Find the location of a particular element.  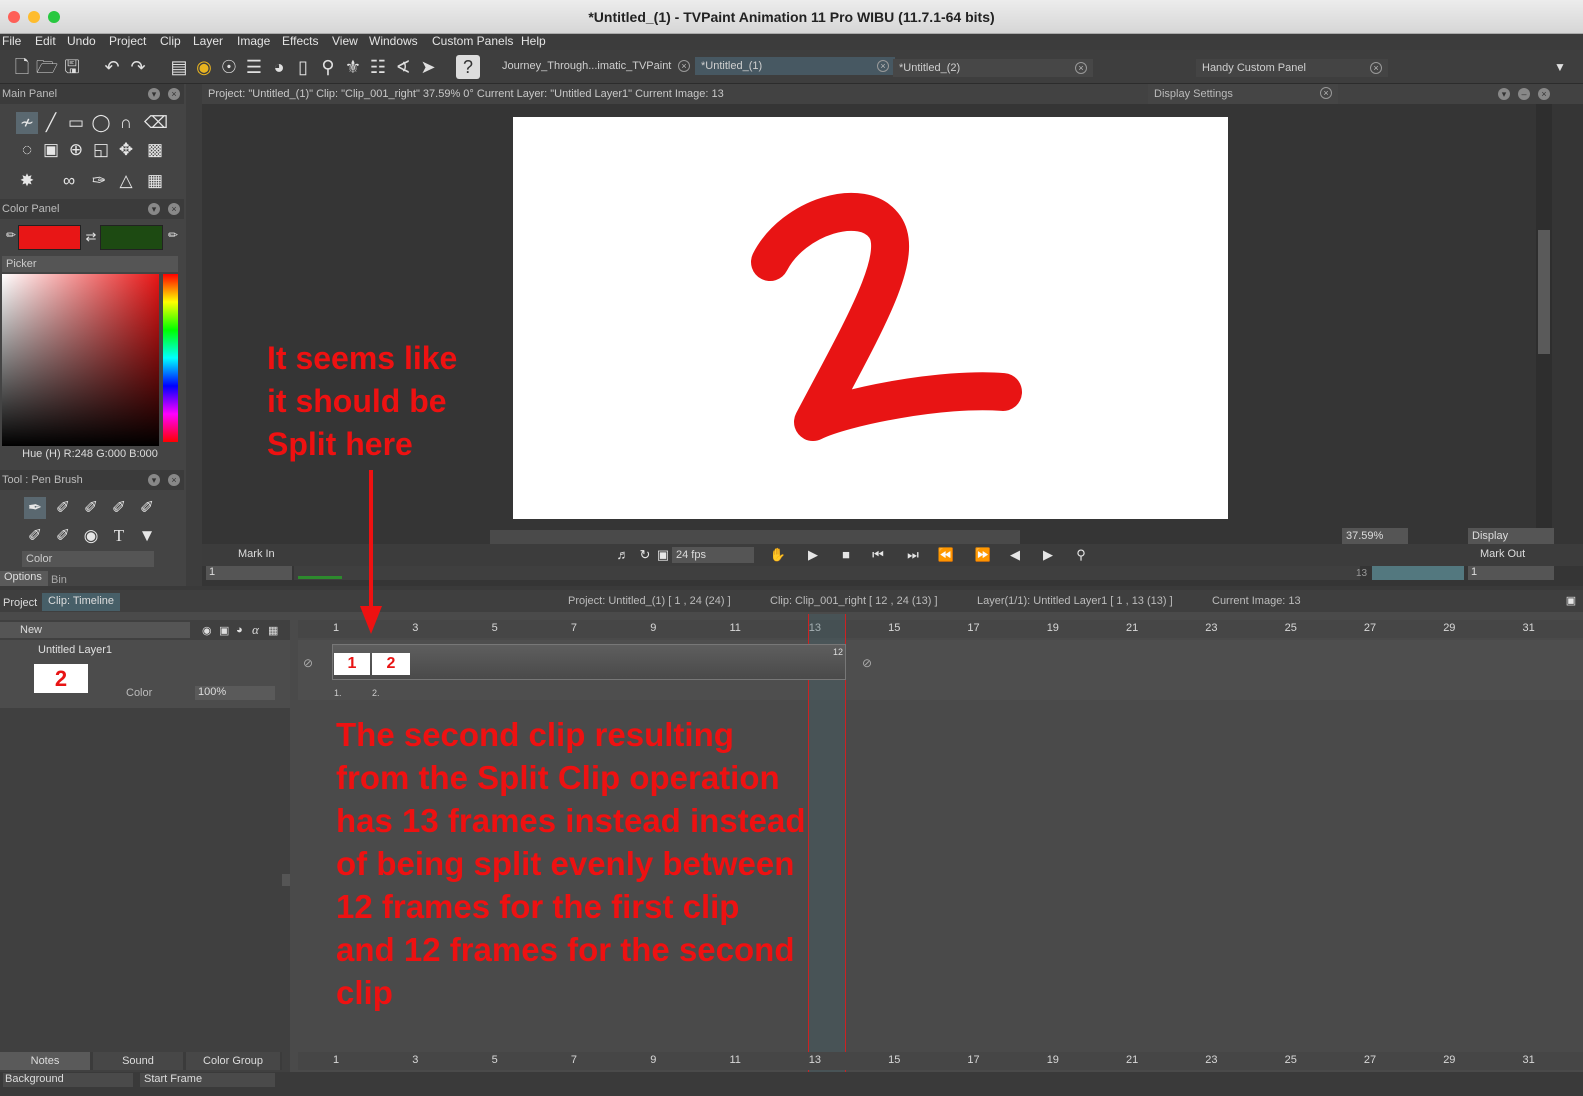

secondary-color-swatch is located at coordinates (131, 237).